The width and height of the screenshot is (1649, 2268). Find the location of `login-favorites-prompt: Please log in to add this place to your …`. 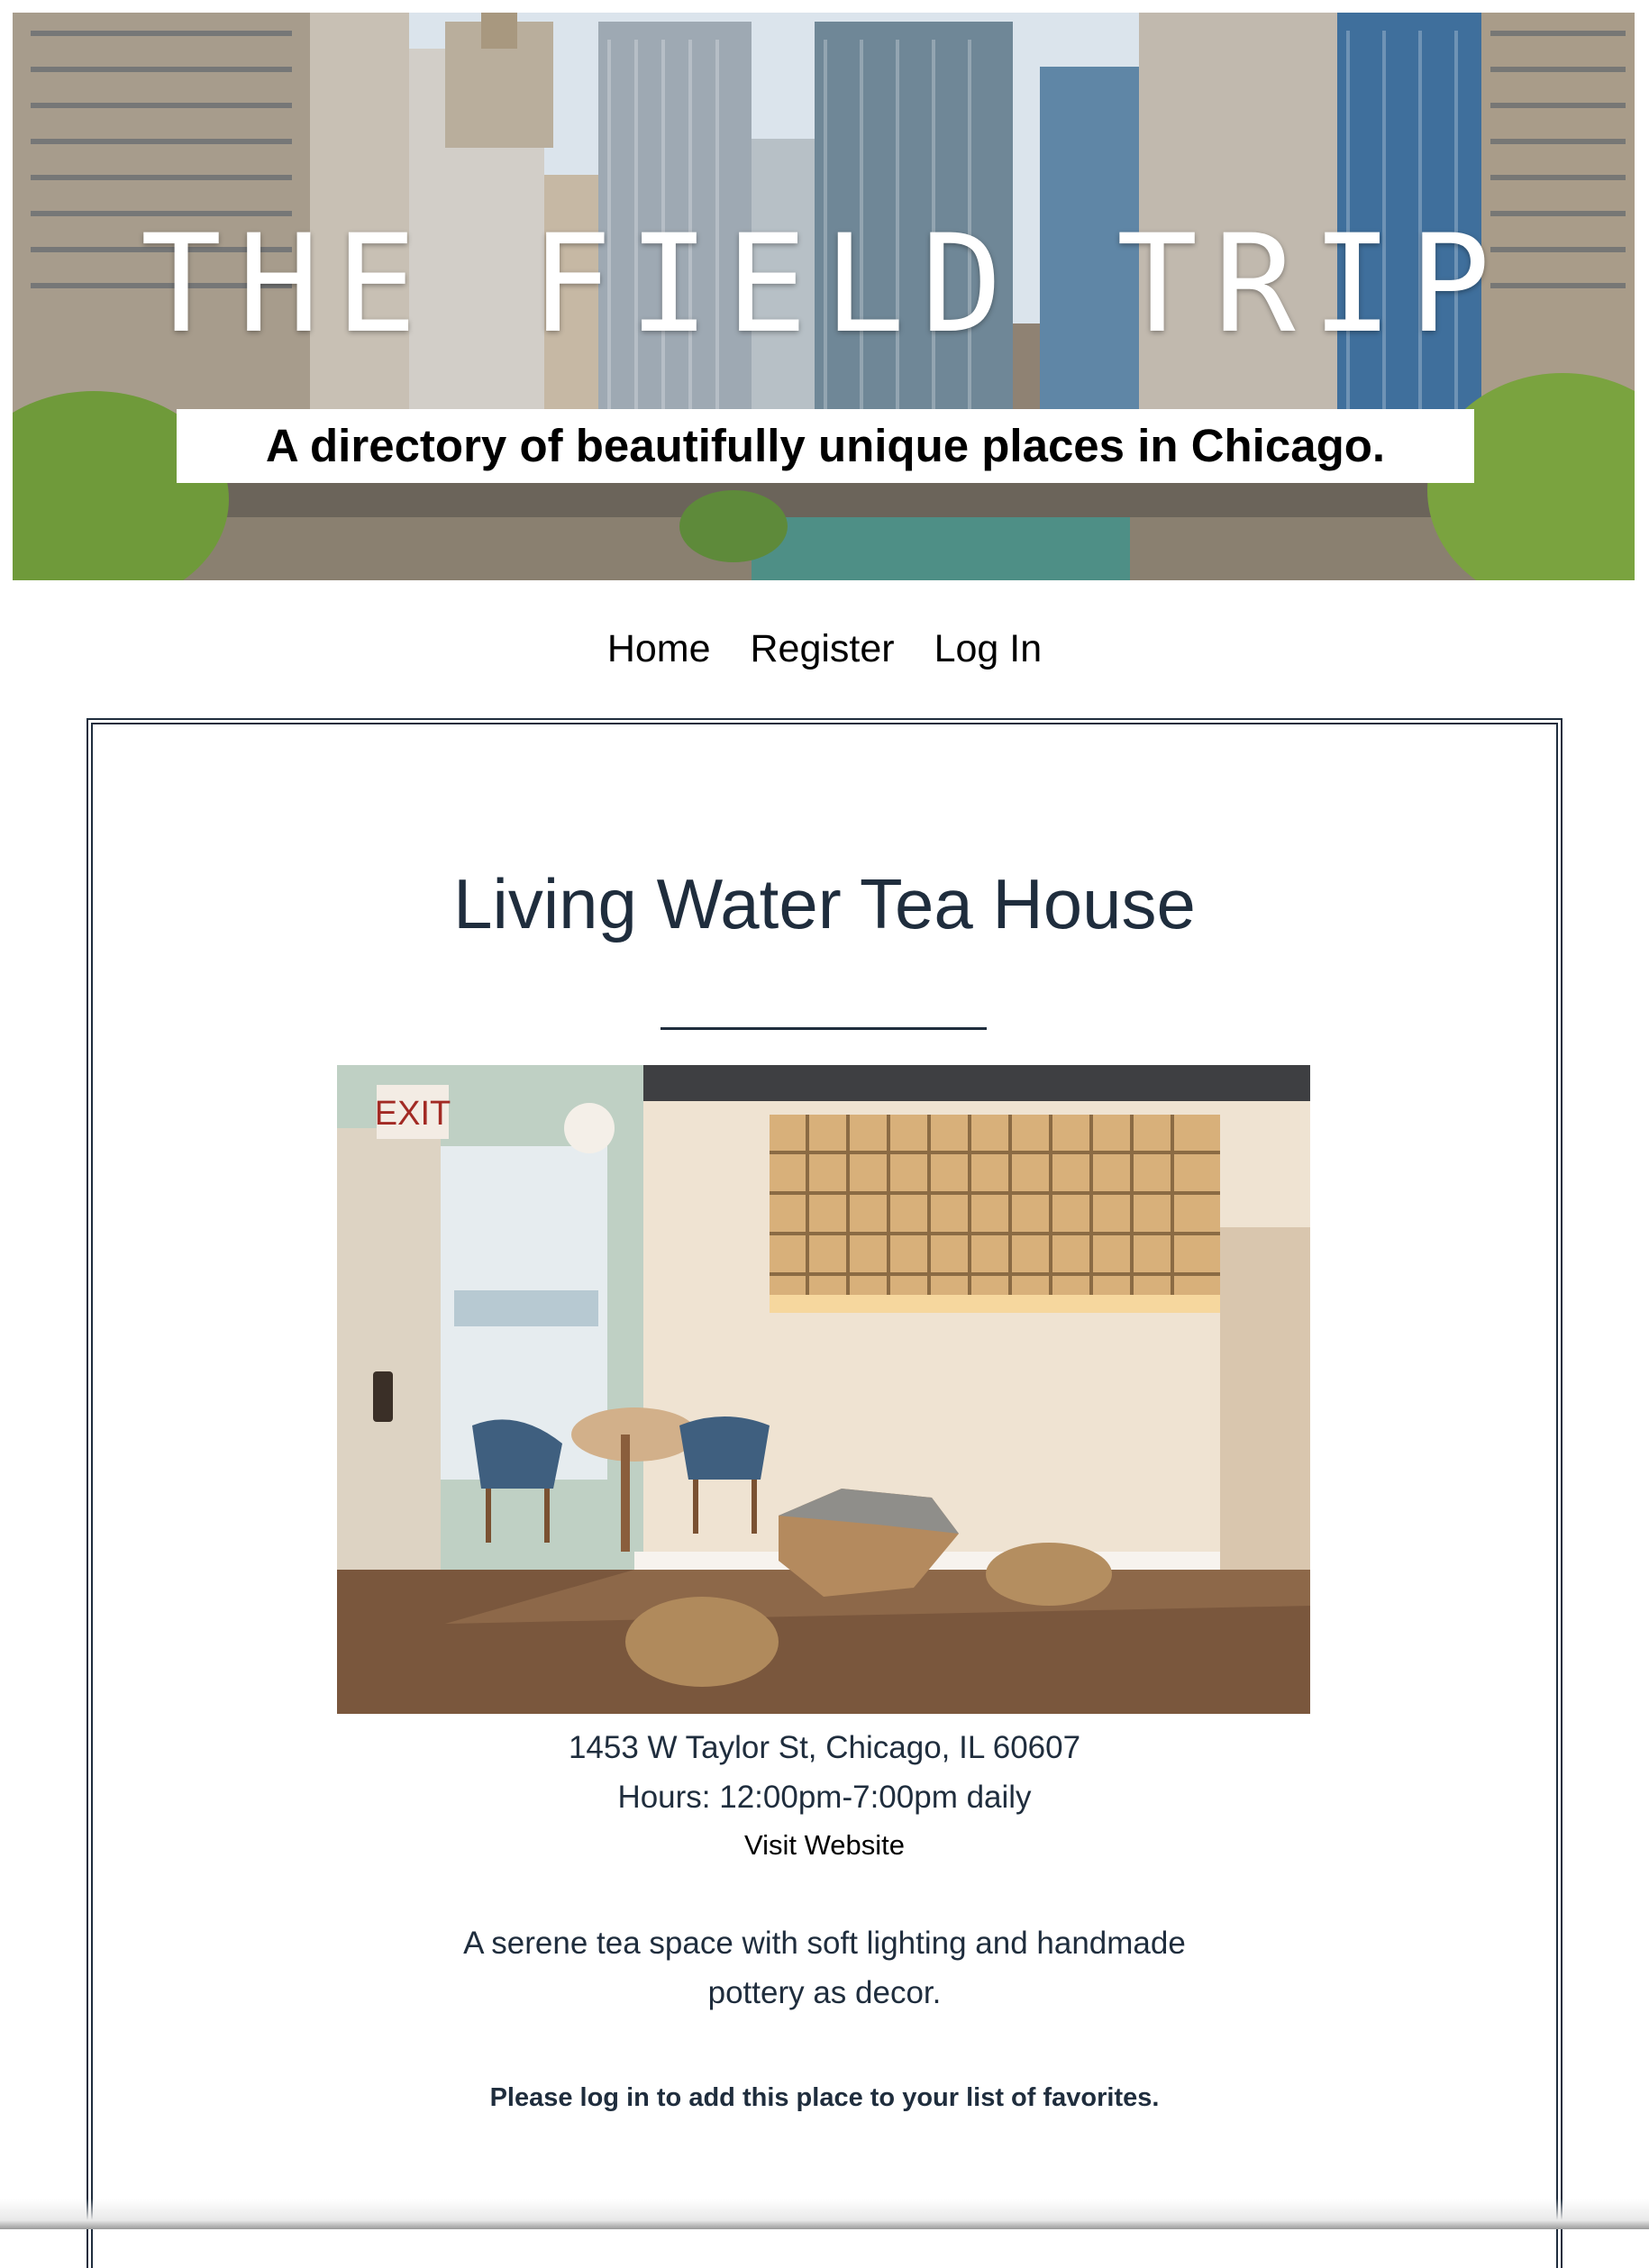

login-favorites-prompt: Please log in to add this place to your … is located at coordinates (824, 2097).